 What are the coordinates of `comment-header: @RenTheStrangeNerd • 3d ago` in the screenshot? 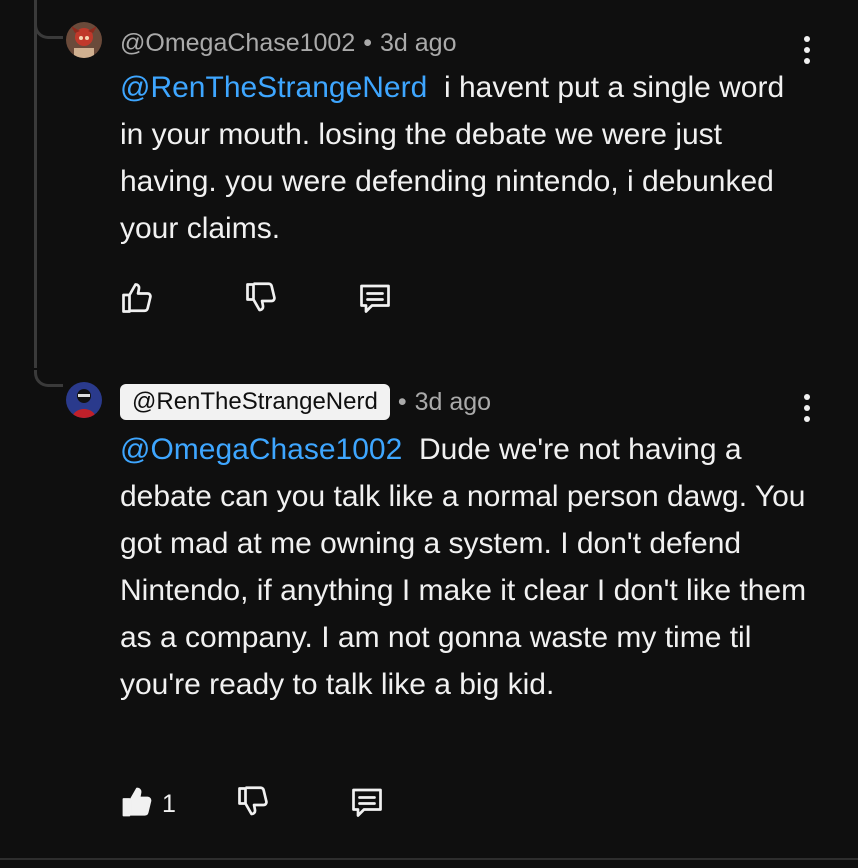 It's located at (305, 402).